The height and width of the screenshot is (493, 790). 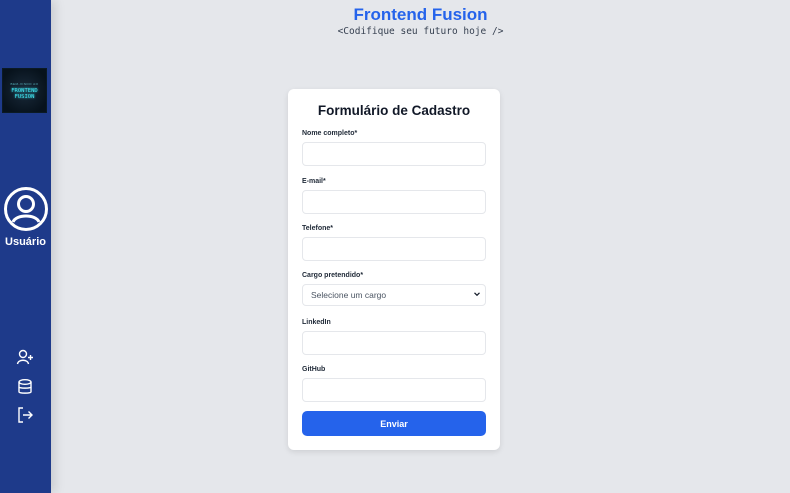 I want to click on logout-icon, so click(x=25, y=415).